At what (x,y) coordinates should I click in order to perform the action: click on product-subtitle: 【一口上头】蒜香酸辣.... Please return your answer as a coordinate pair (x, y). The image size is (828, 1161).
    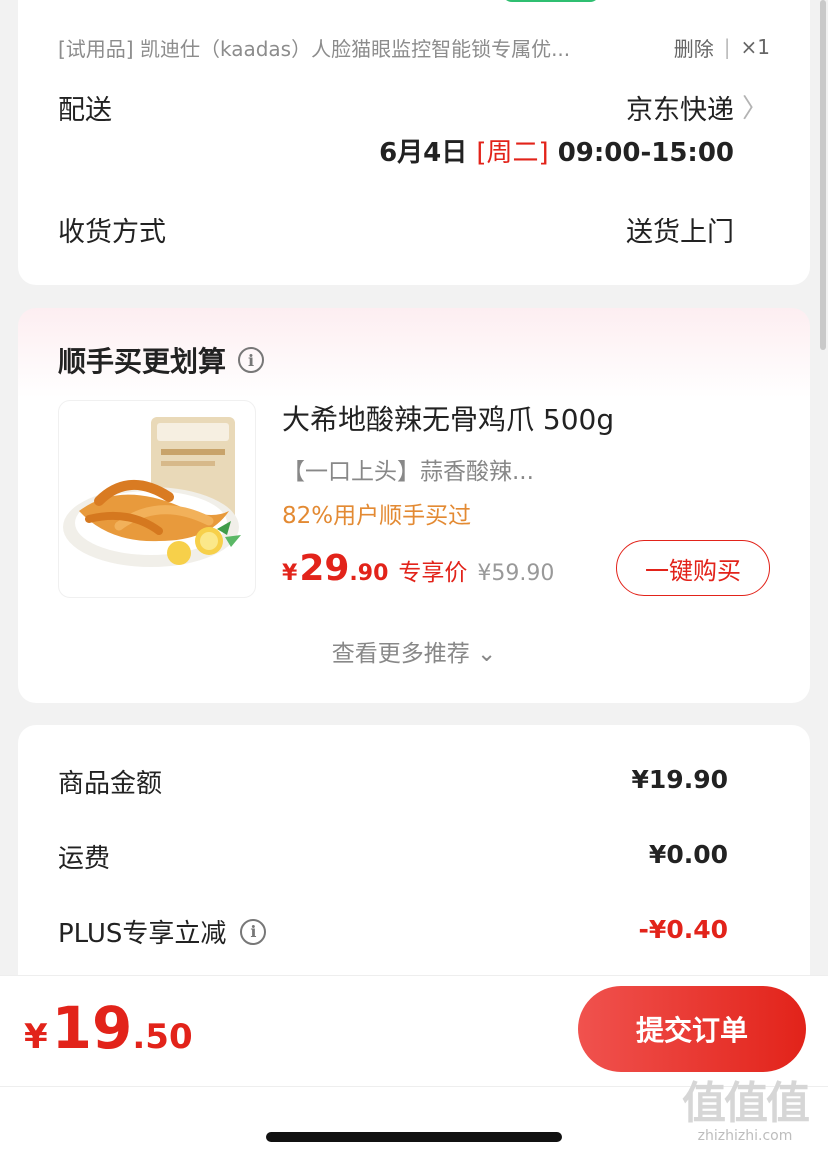
    Looking at the image, I should click on (408, 472).